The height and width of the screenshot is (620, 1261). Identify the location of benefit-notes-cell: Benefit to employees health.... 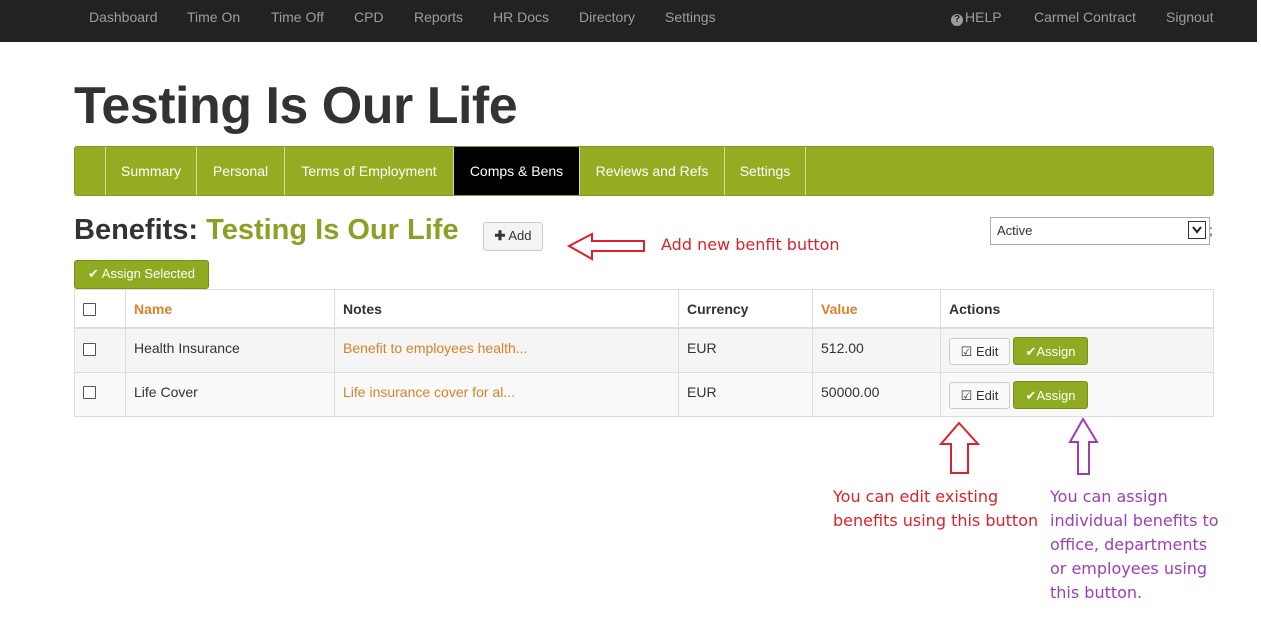
(506, 350).